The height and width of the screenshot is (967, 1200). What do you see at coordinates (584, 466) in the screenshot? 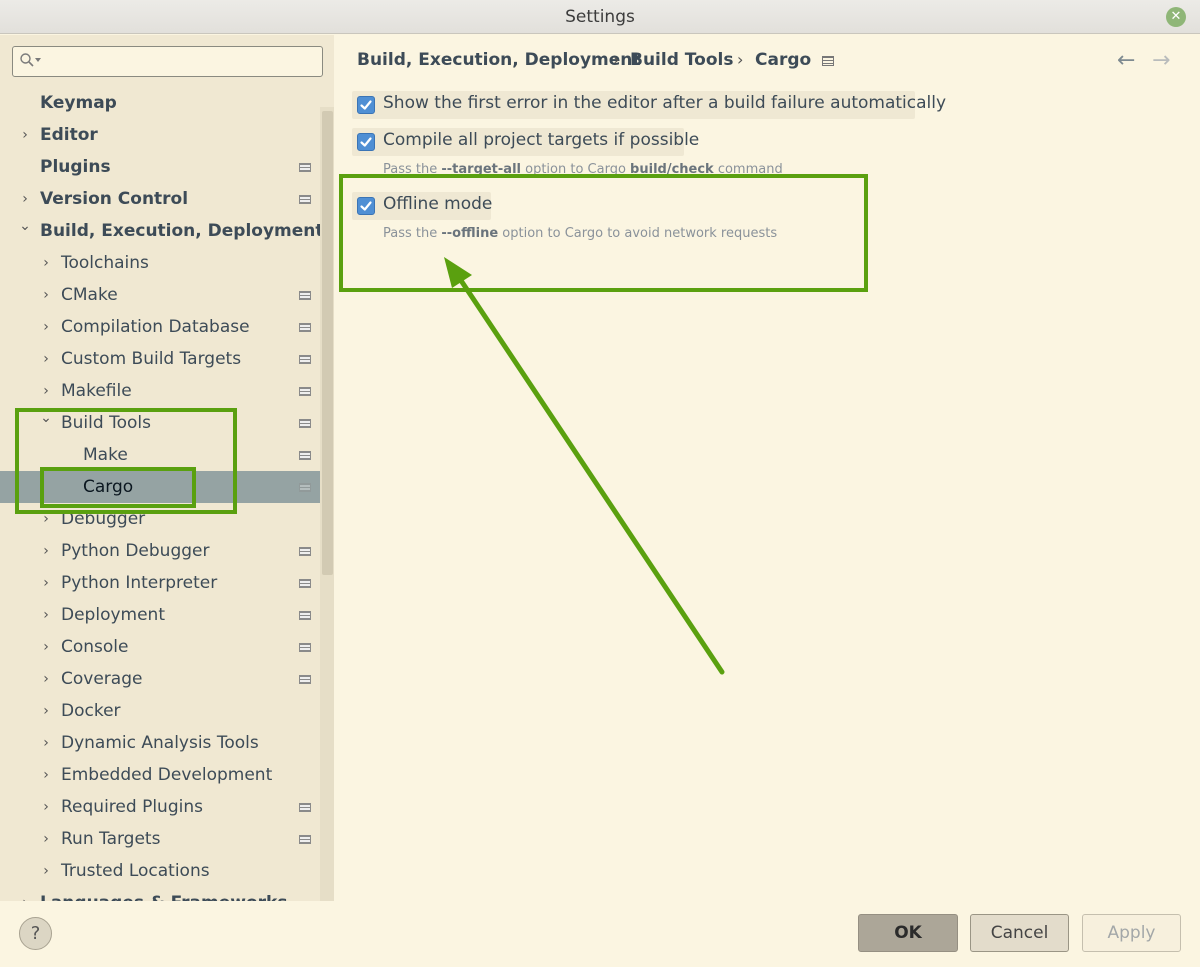
I see `annotation-arrow` at bounding box center [584, 466].